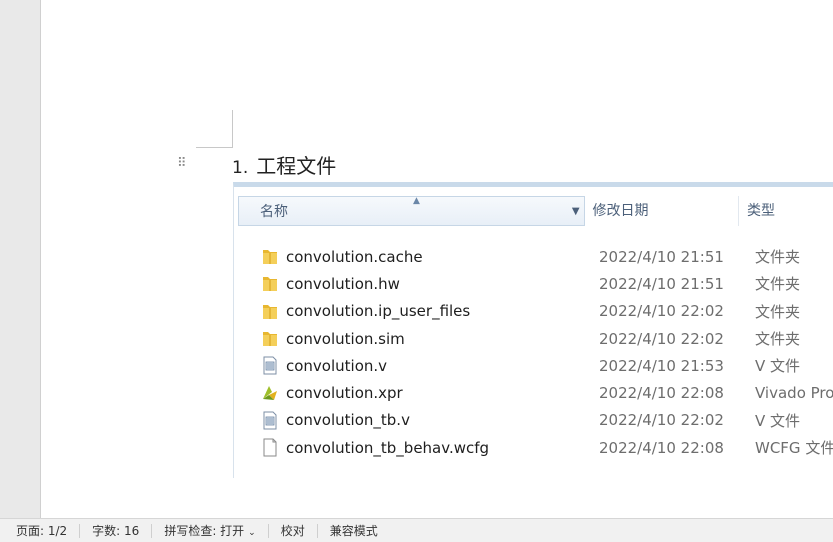 The height and width of the screenshot is (542, 833). I want to click on column-header-name-label: 名称, so click(274, 212).